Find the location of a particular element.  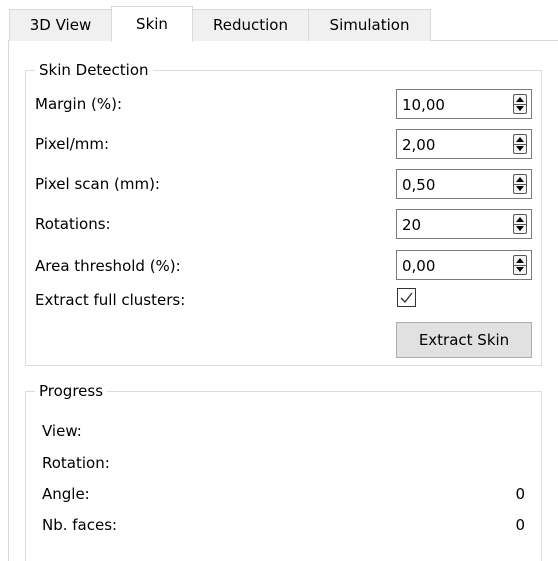

margin-spinbox: 10,00 is located at coordinates (464, 104).